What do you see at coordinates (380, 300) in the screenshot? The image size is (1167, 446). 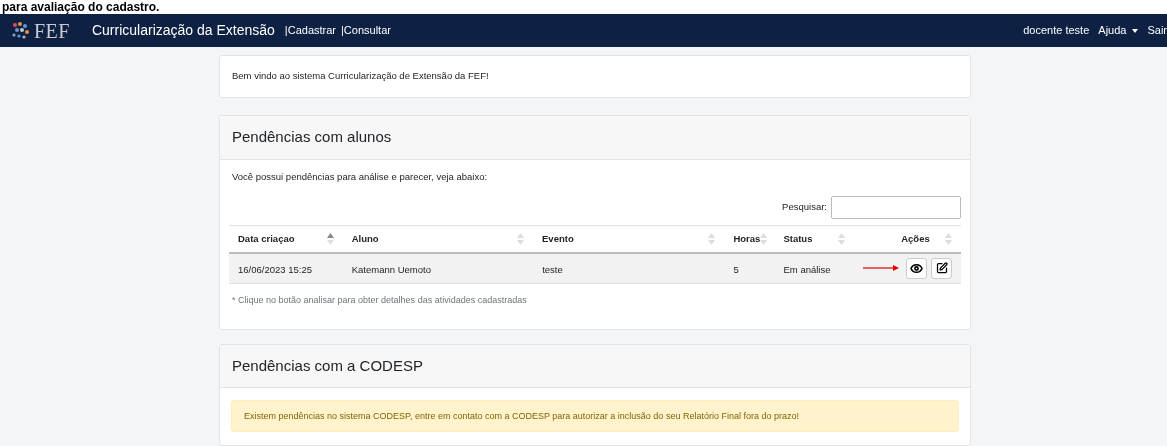 I see `footnote-text: * Clique no botão analisar para obter detalhes das atividades cadastradas` at bounding box center [380, 300].